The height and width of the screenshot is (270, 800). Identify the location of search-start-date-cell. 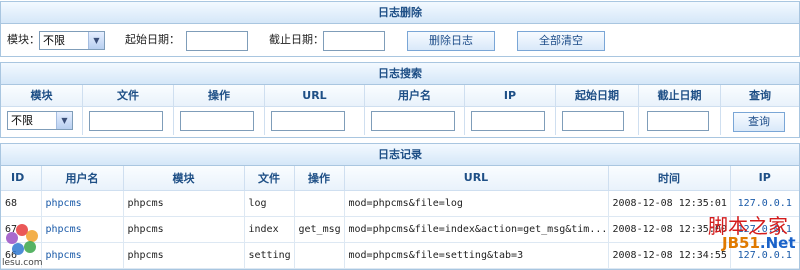
(597, 121).